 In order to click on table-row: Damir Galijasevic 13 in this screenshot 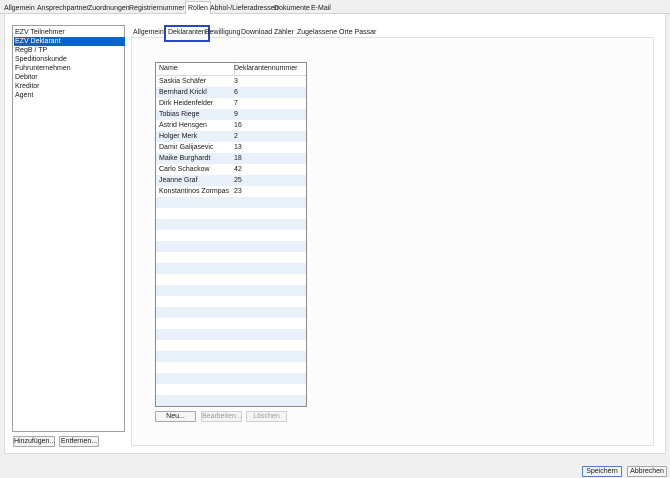, I will do `click(231, 147)`.